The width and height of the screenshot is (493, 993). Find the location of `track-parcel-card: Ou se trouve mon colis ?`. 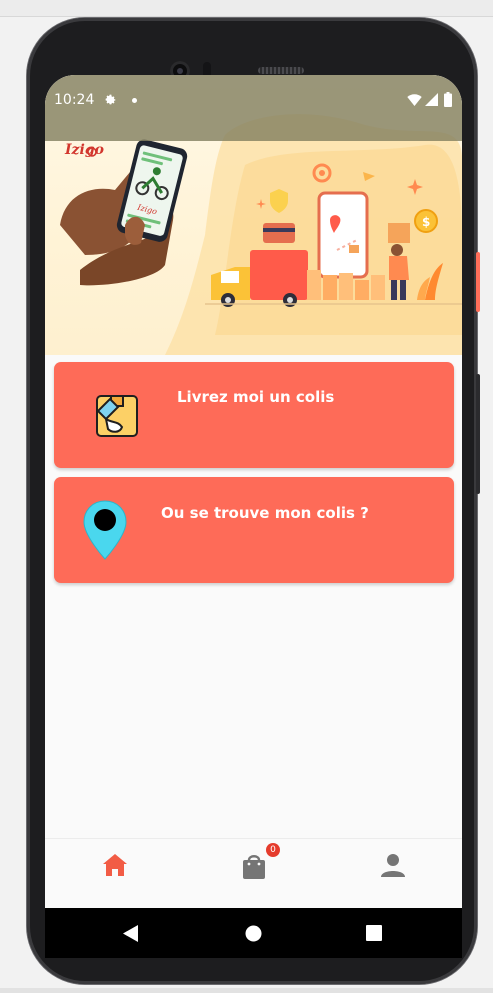

track-parcel-card: Ou se trouve mon colis ? is located at coordinates (254, 530).